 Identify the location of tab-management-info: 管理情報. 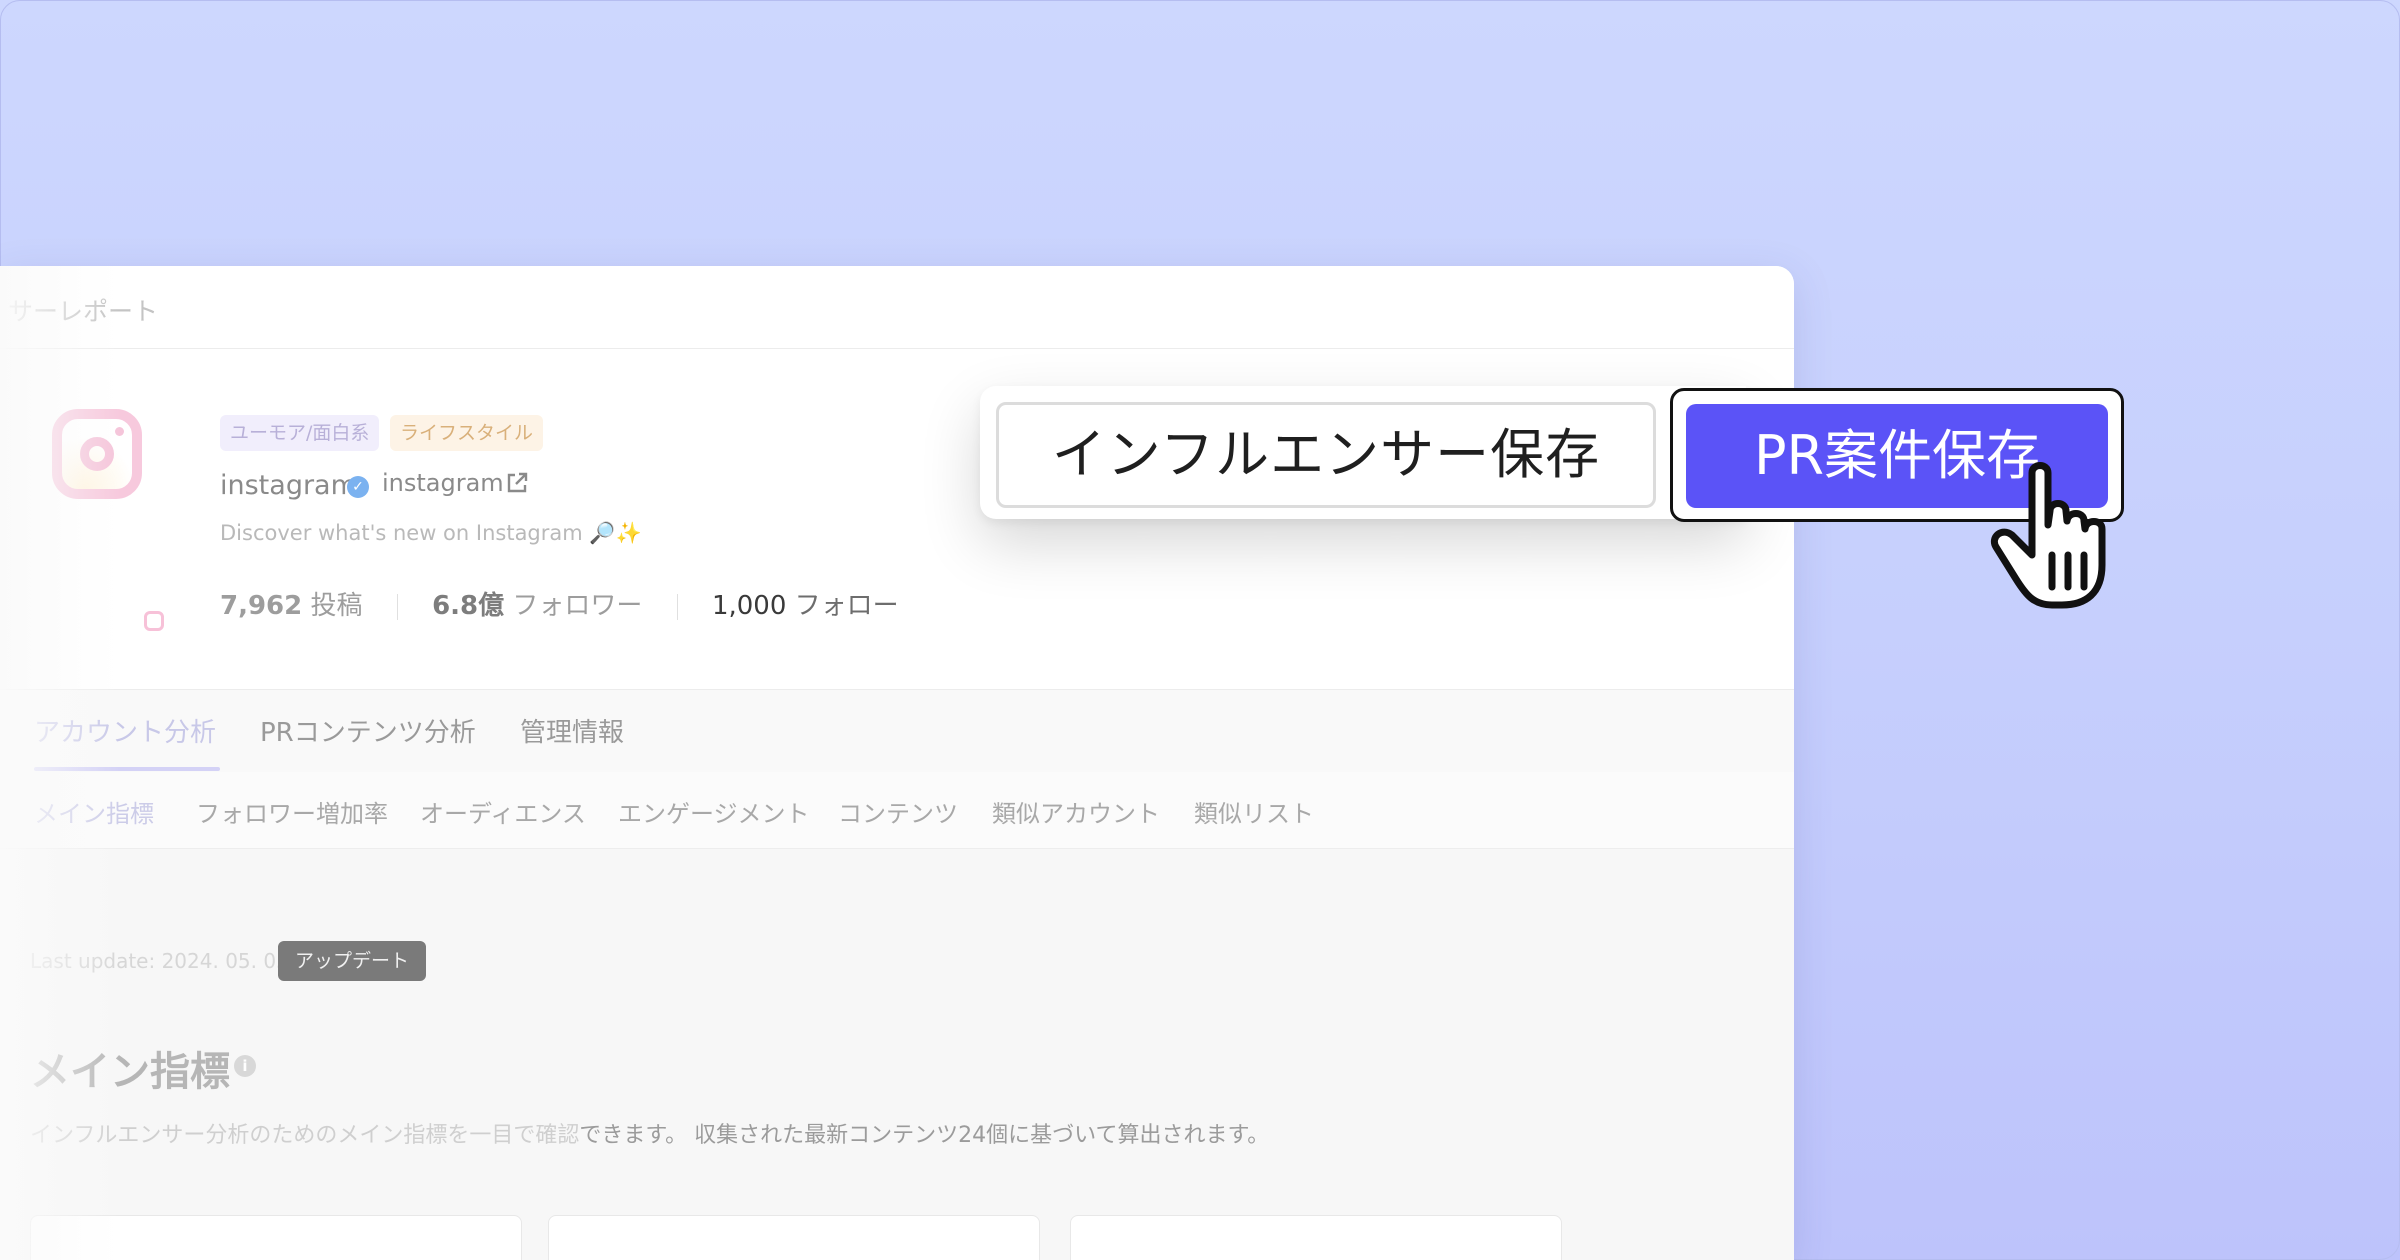
(572, 730).